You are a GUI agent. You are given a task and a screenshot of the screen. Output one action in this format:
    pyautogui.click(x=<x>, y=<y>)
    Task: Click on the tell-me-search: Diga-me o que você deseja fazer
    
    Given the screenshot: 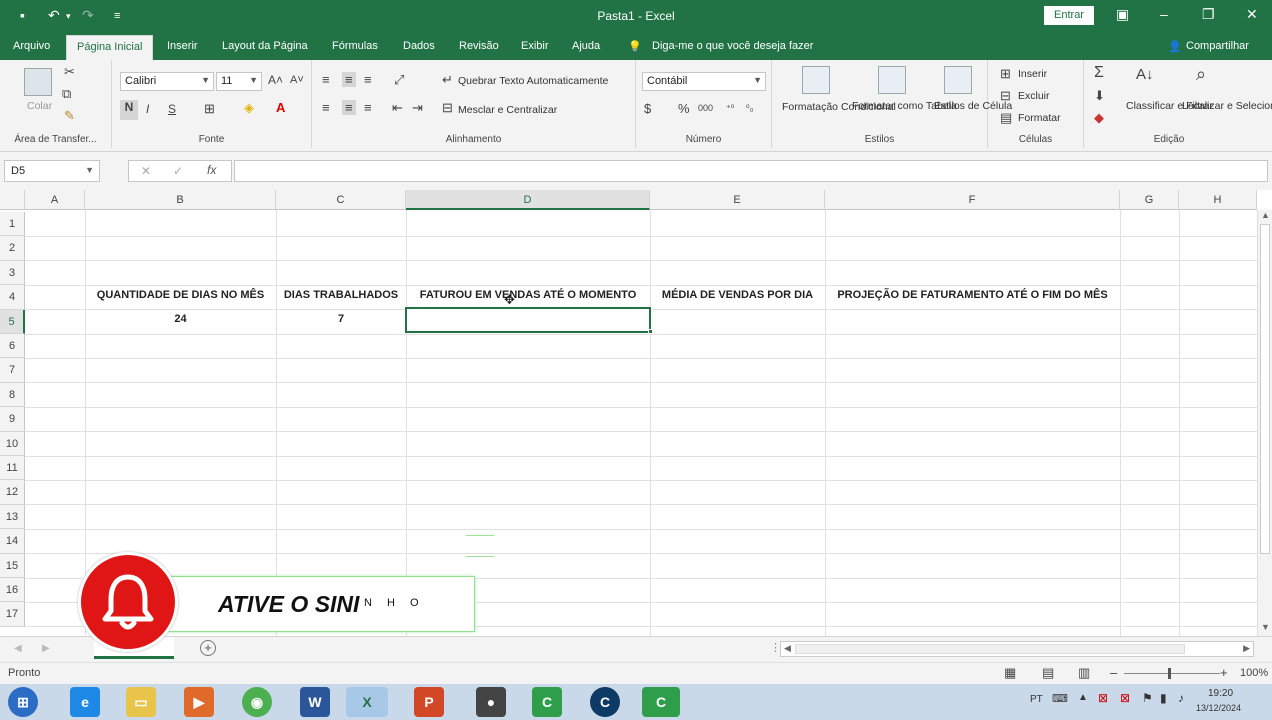 What is the action you would take?
    pyautogui.click(x=732, y=46)
    